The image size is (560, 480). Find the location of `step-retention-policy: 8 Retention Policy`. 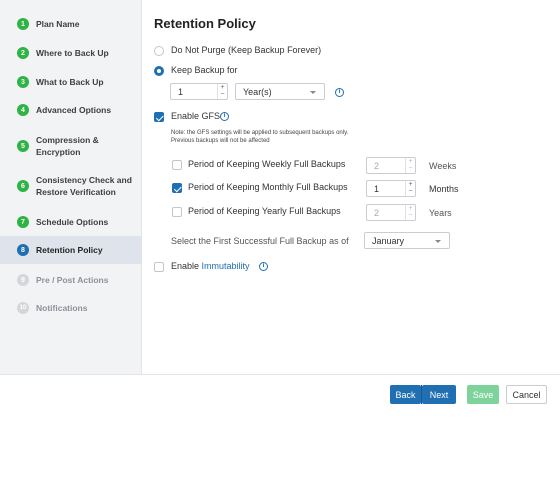

step-retention-policy: 8 Retention Policy is located at coordinates (71, 250).